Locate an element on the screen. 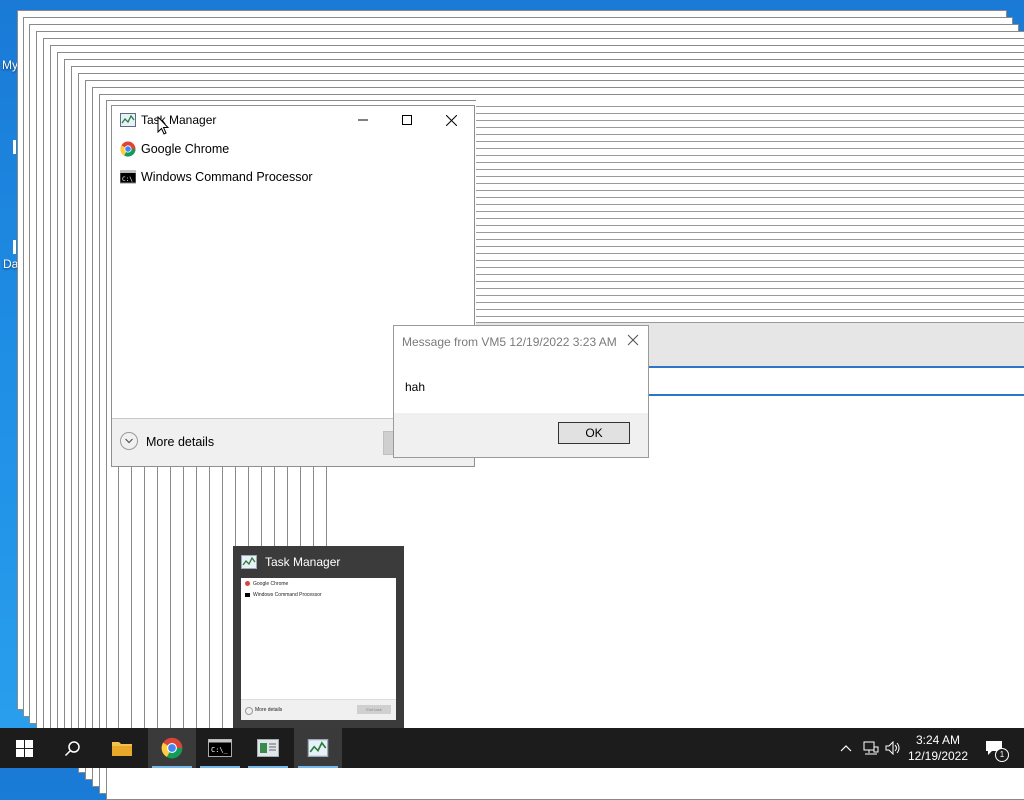 This screenshot has width=1024, height=800. taskbar-chrome is located at coordinates (172, 748).